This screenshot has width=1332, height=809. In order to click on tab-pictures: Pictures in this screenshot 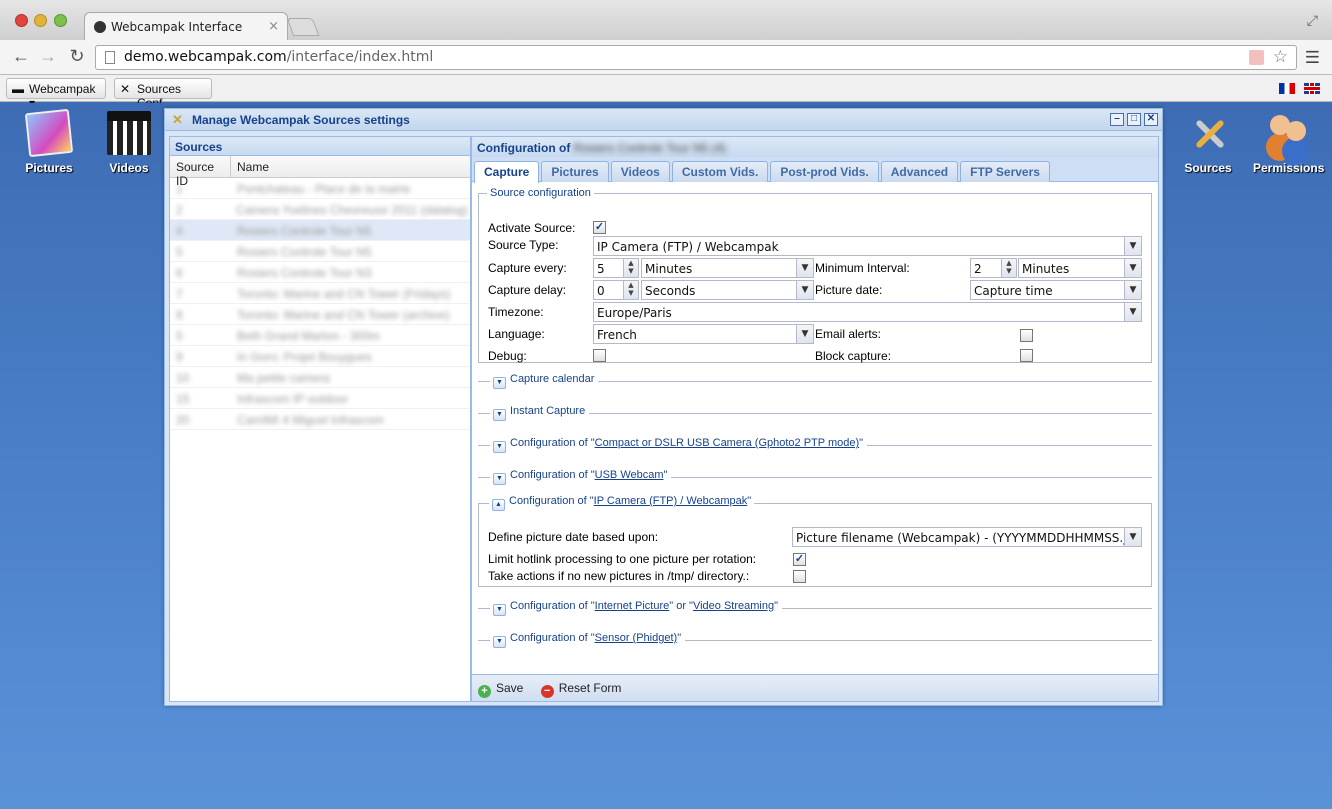, I will do `click(575, 171)`.